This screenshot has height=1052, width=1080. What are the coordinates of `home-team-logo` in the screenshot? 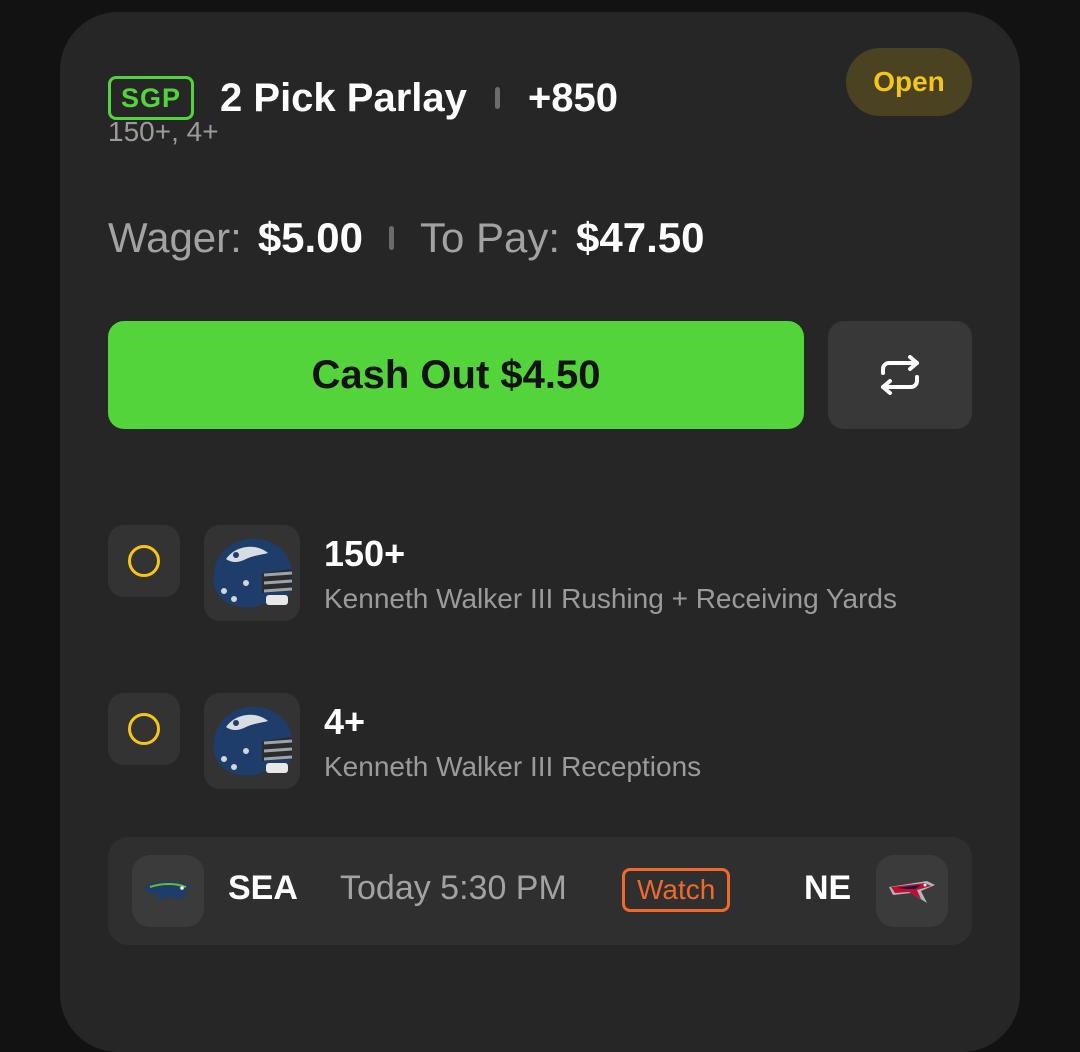 It's located at (912, 891).